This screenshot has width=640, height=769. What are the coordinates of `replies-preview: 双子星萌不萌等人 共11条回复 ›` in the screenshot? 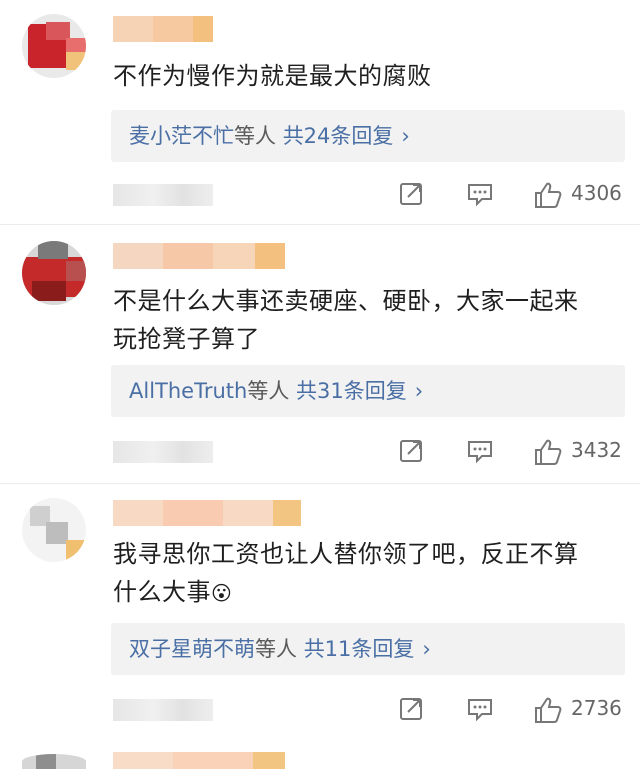 It's located at (368, 649).